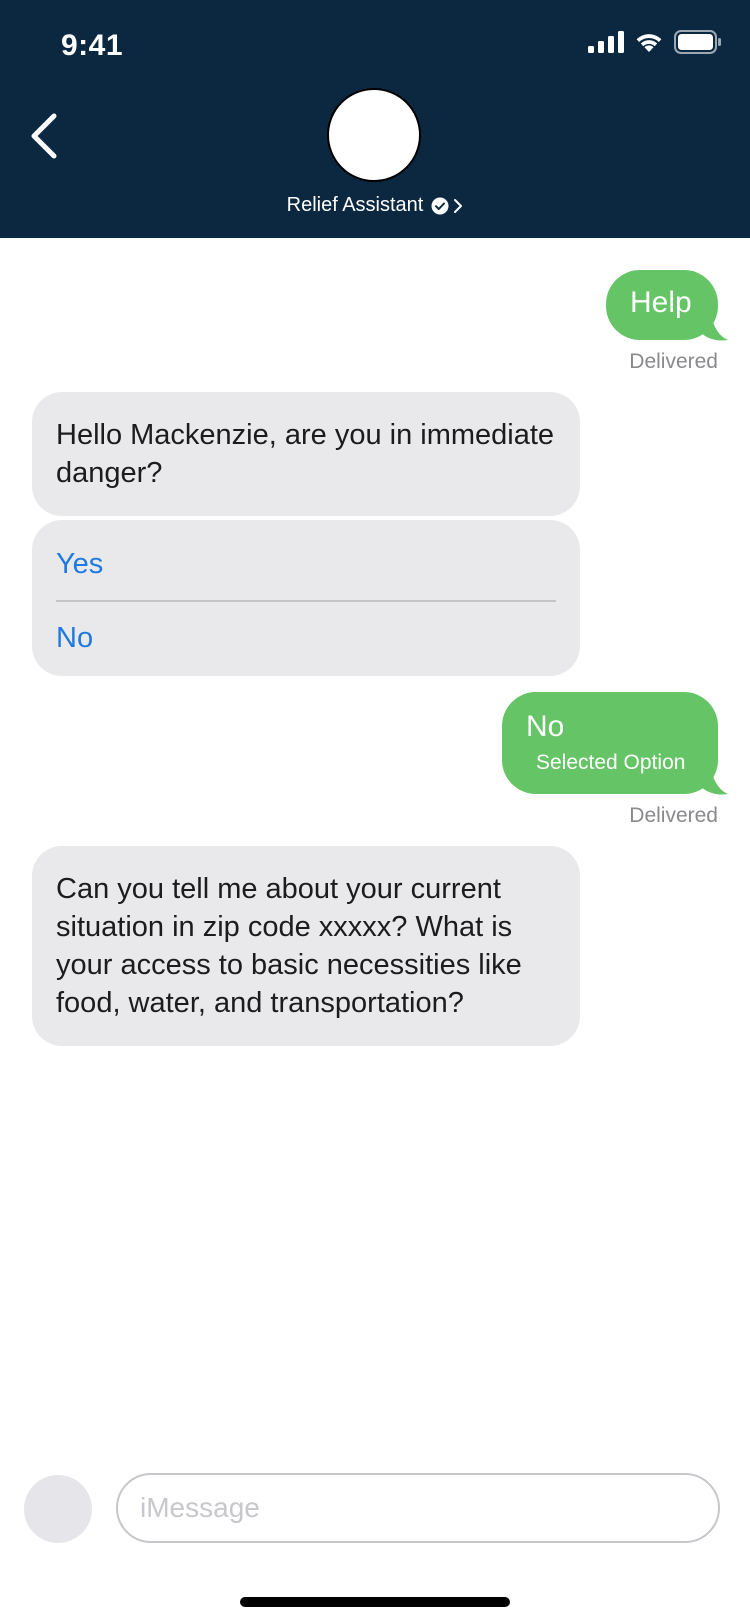 This screenshot has height=1624, width=750. What do you see at coordinates (375, 1602) in the screenshot?
I see `home-indicator` at bounding box center [375, 1602].